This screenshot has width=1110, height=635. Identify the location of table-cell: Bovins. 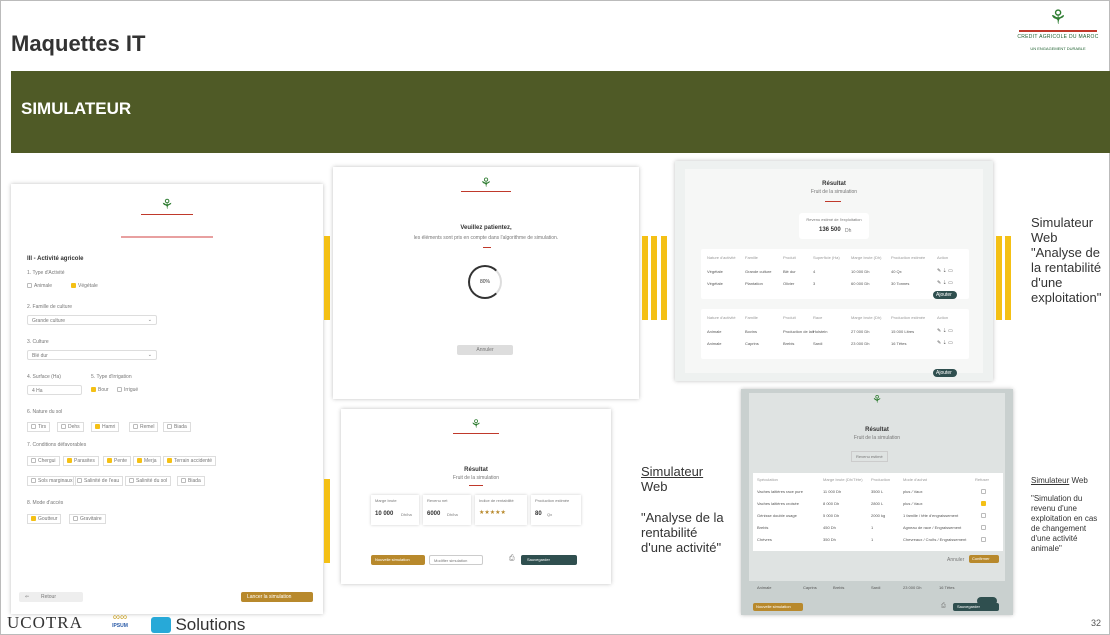
(751, 331).